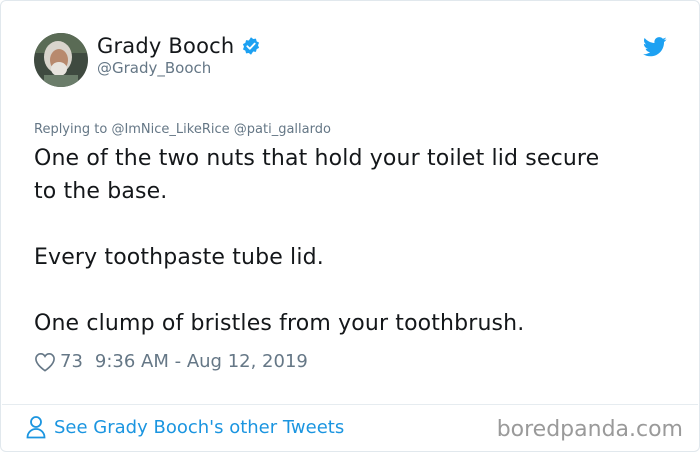 This screenshot has width=700, height=452. Describe the element at coordinates (655, 47) in the screenshot. I see `twitter-bird-icon` at that location.